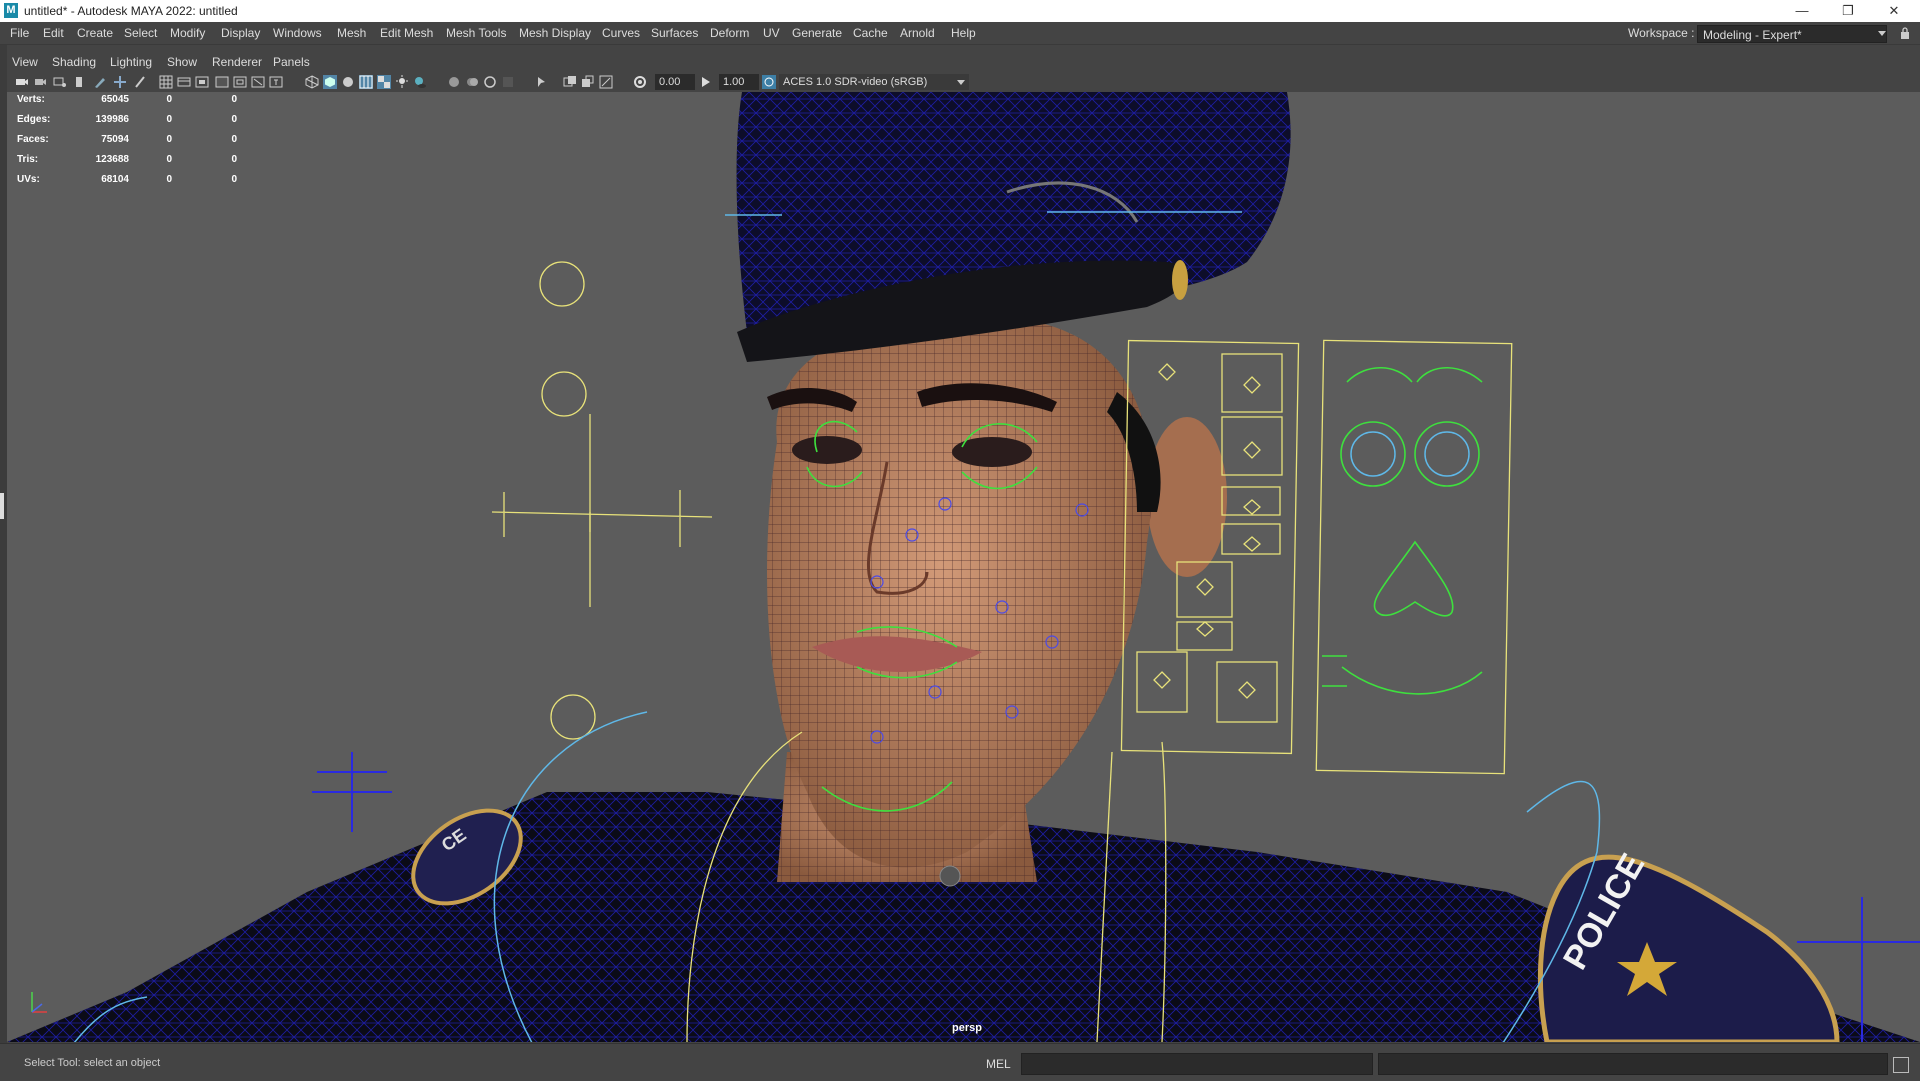 The width and height of the screenshot is (1920, 1081). Describe the element at coordinates (1848, 11) in the screenshot. I see `restore-icon: ❐` at that location.